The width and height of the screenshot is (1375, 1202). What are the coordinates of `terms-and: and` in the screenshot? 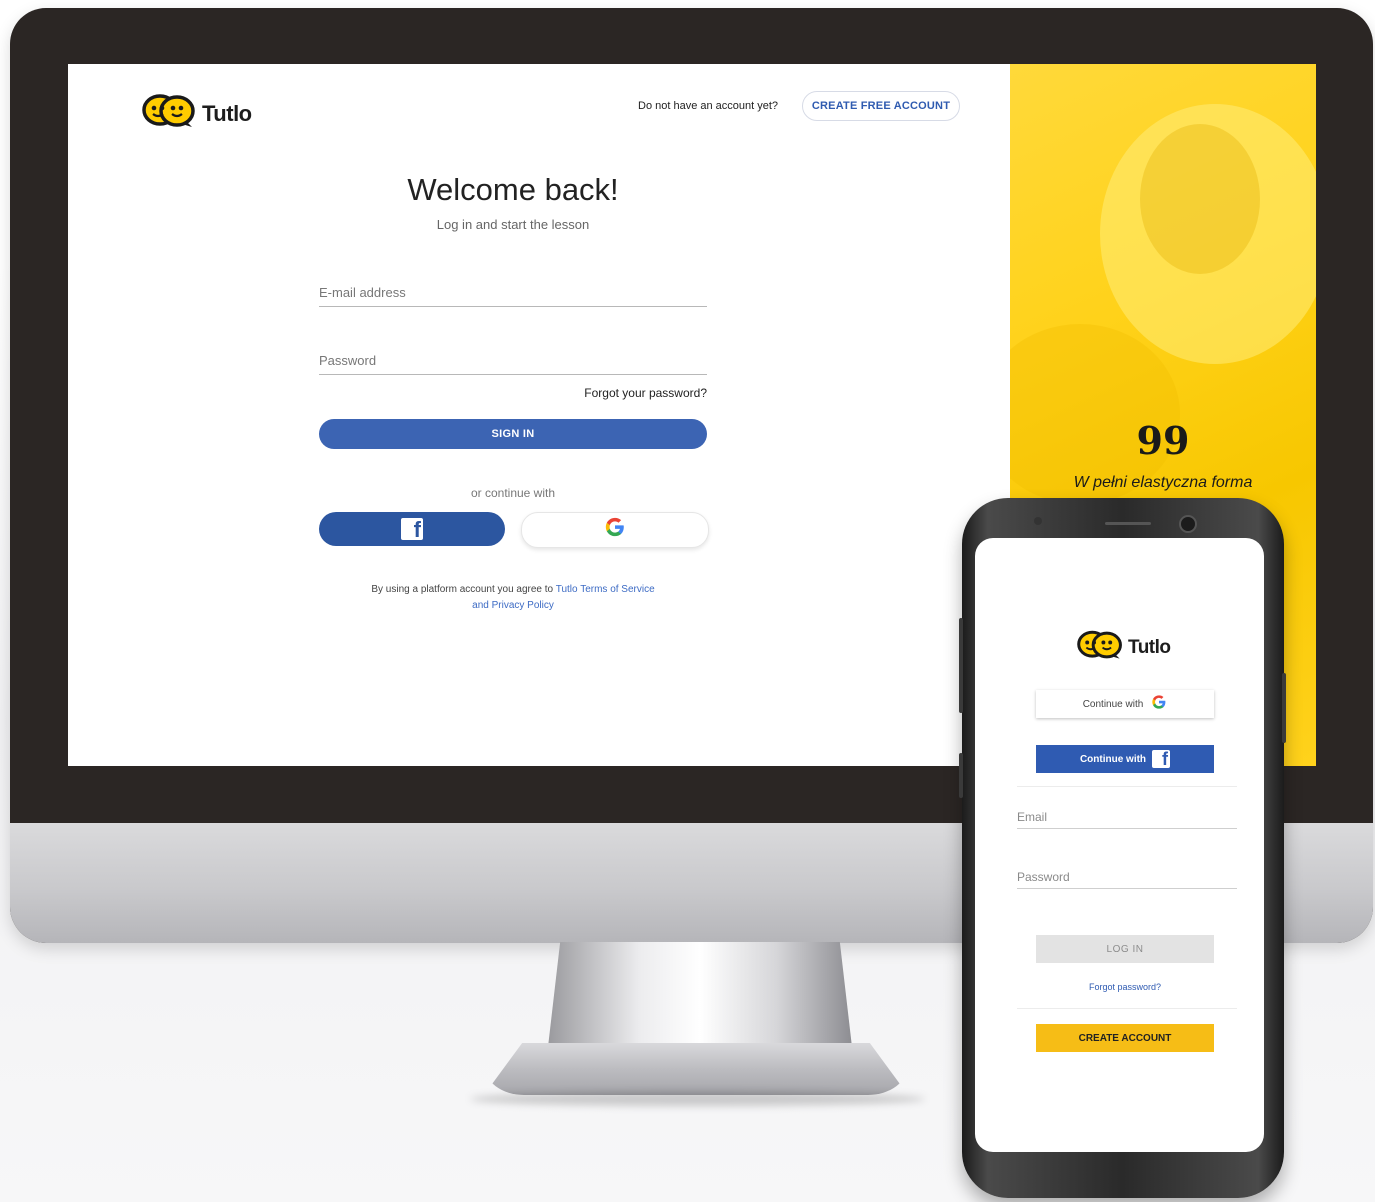 It's located at (480, 605).